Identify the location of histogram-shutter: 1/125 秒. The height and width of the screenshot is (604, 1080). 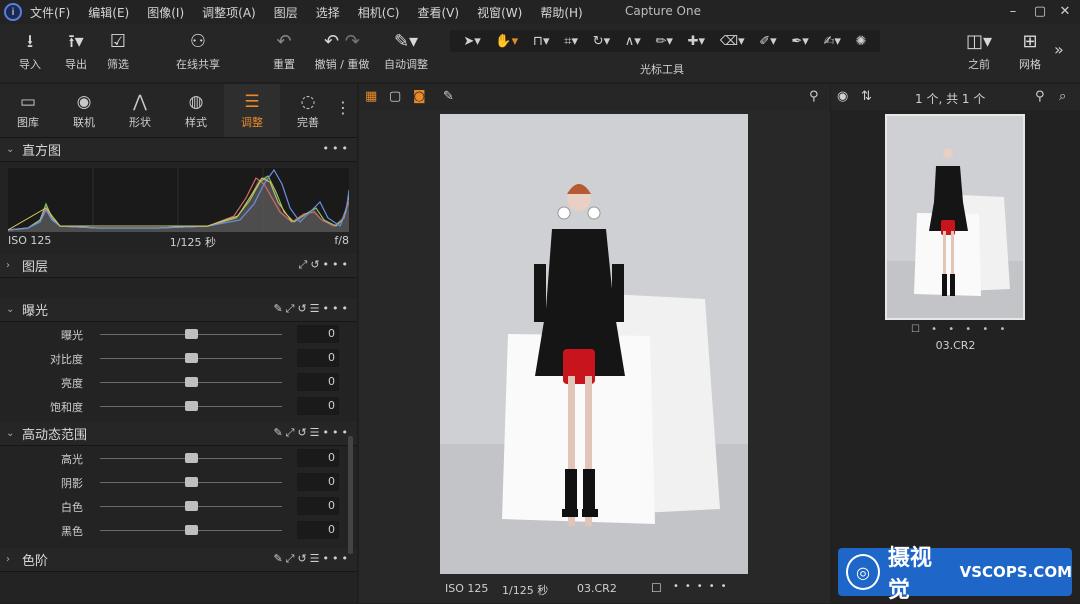
(192, 242).